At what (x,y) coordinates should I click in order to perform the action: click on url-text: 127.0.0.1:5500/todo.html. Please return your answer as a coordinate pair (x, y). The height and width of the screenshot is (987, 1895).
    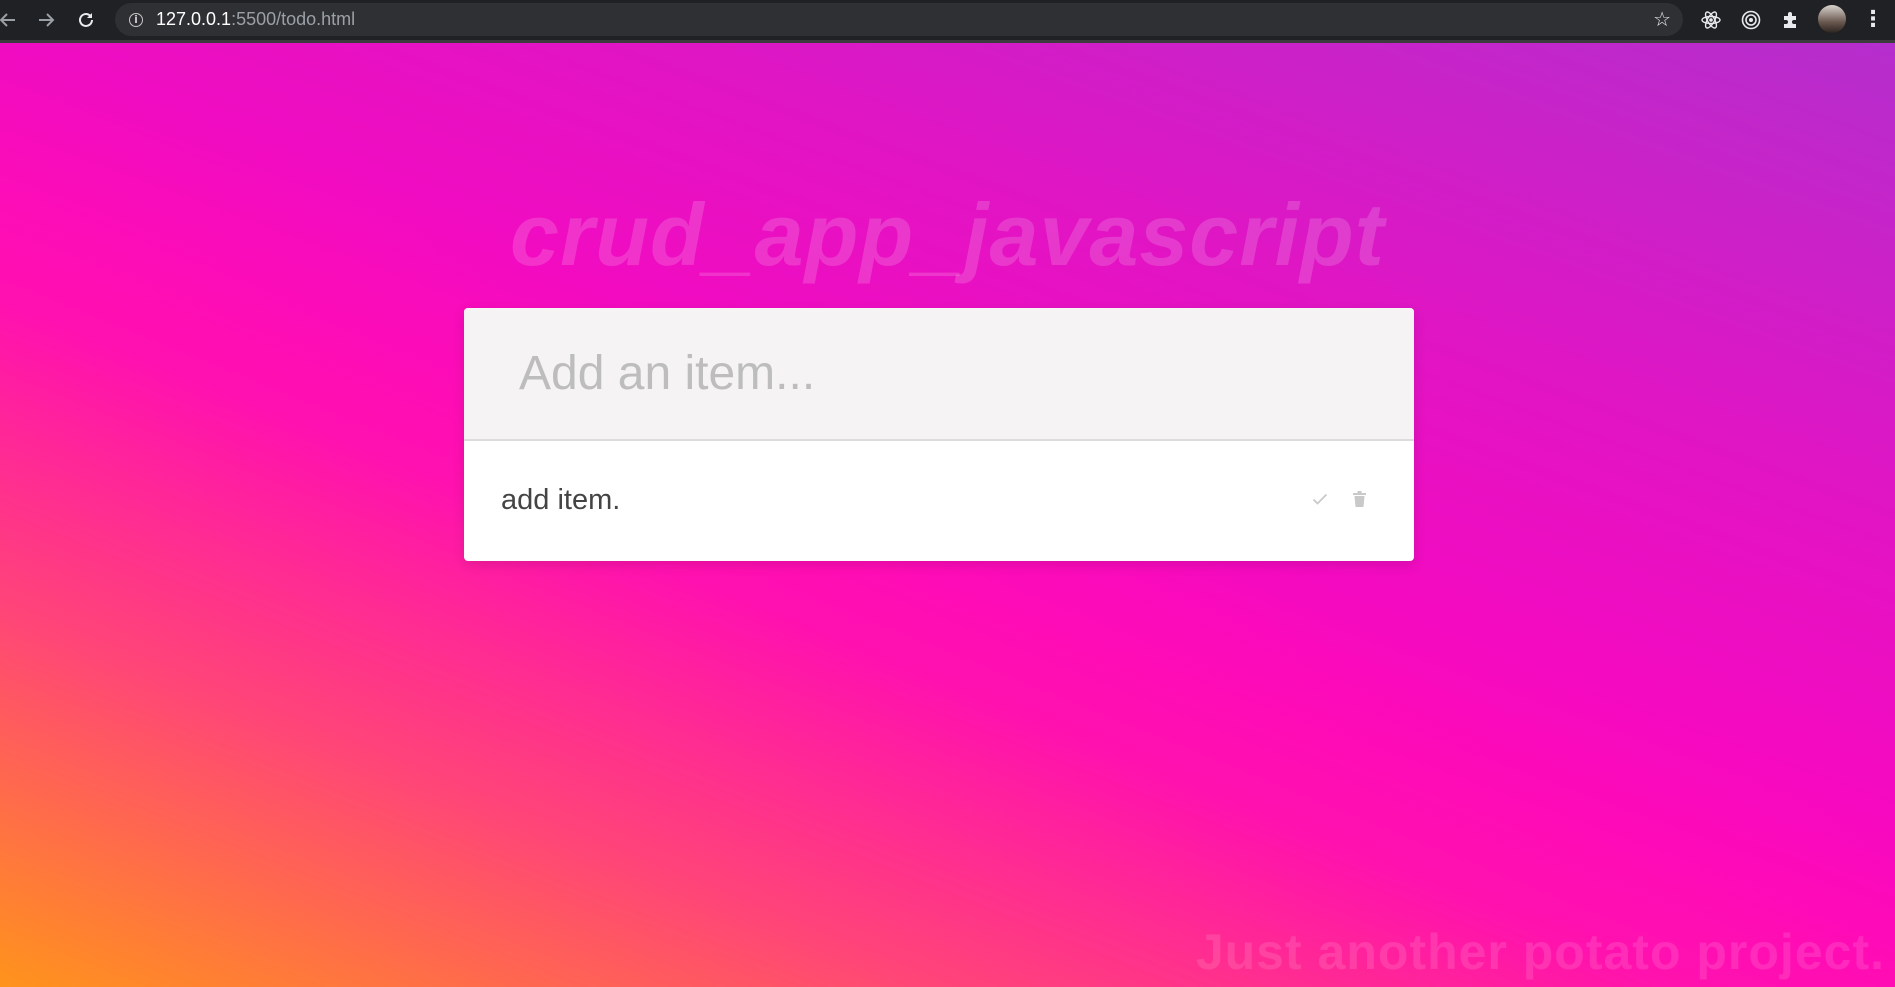
    Looking at the image, I should click on (255, 19).